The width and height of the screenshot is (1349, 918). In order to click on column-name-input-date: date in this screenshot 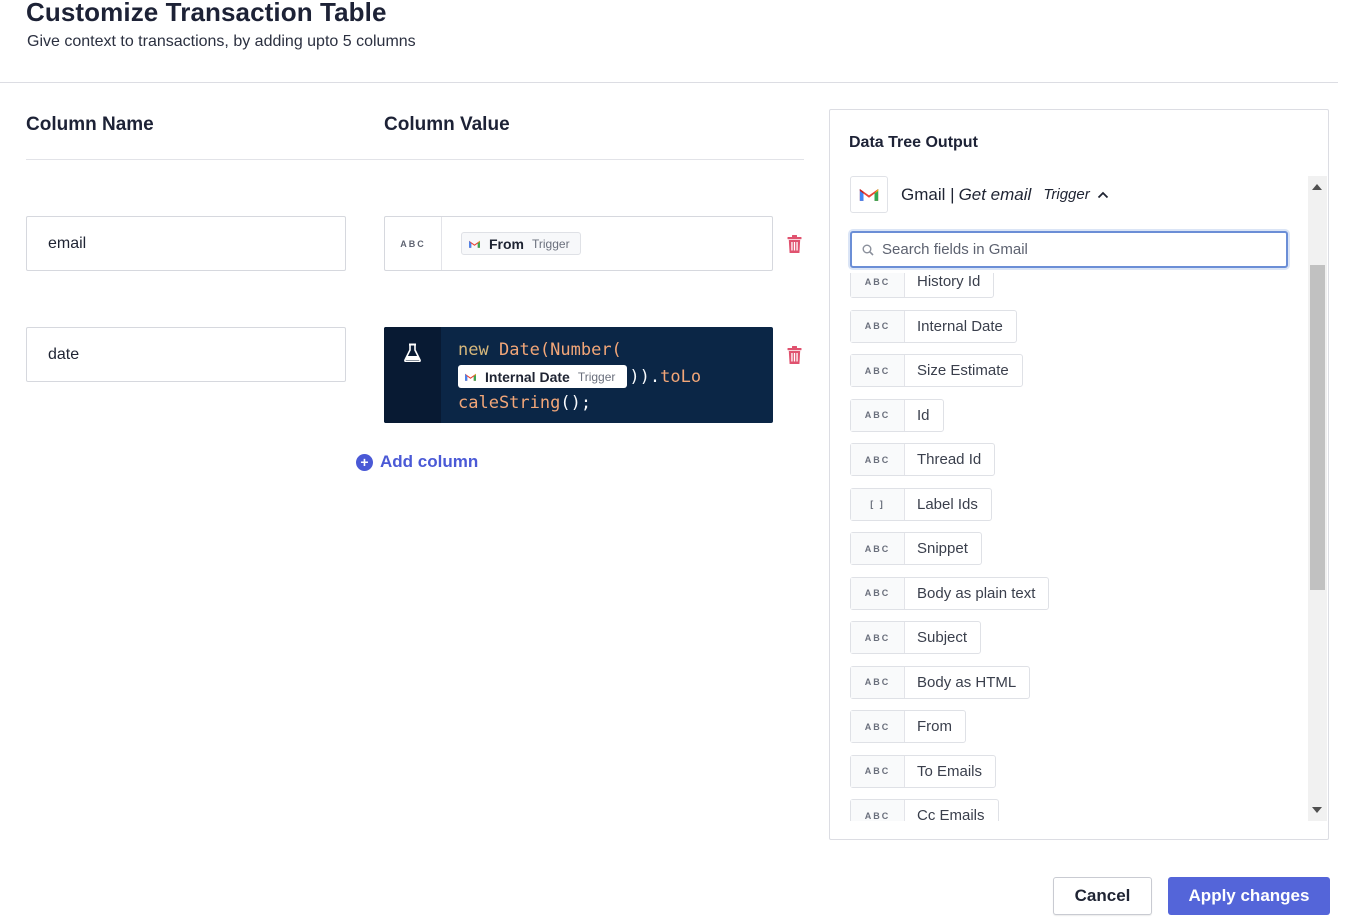, I will do `click(186, 354)`.